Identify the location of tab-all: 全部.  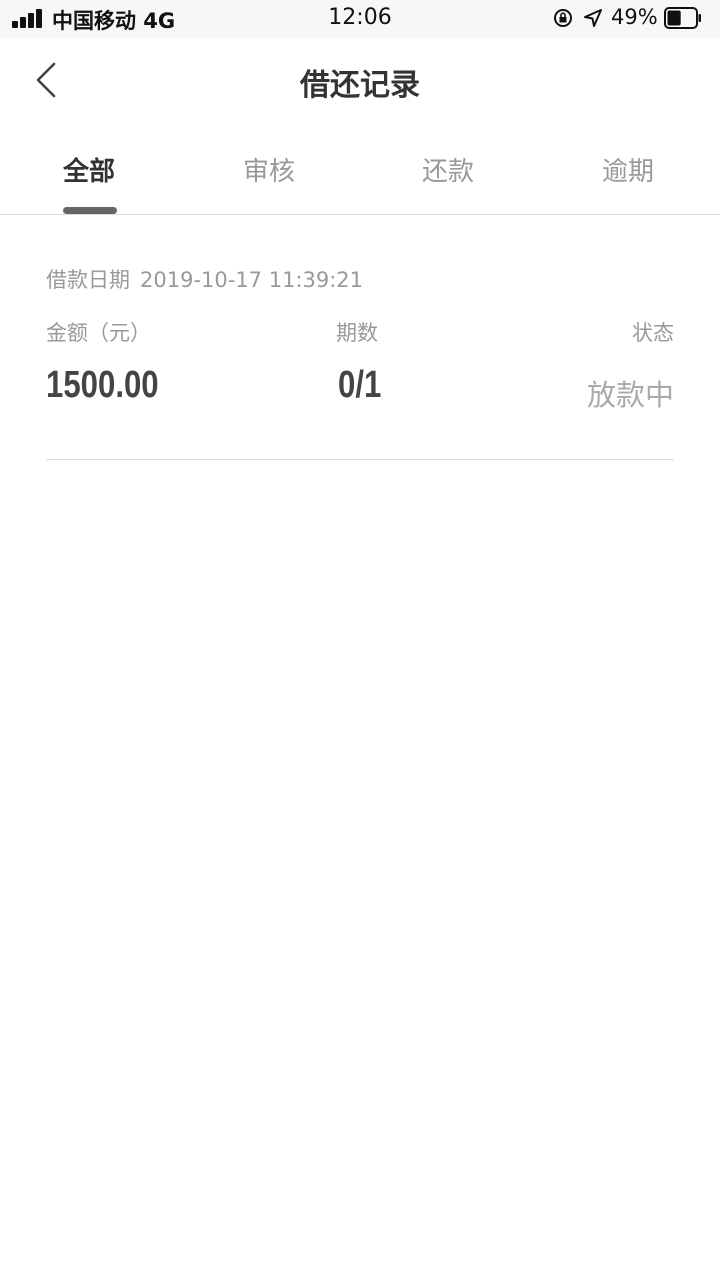
(90, 170).